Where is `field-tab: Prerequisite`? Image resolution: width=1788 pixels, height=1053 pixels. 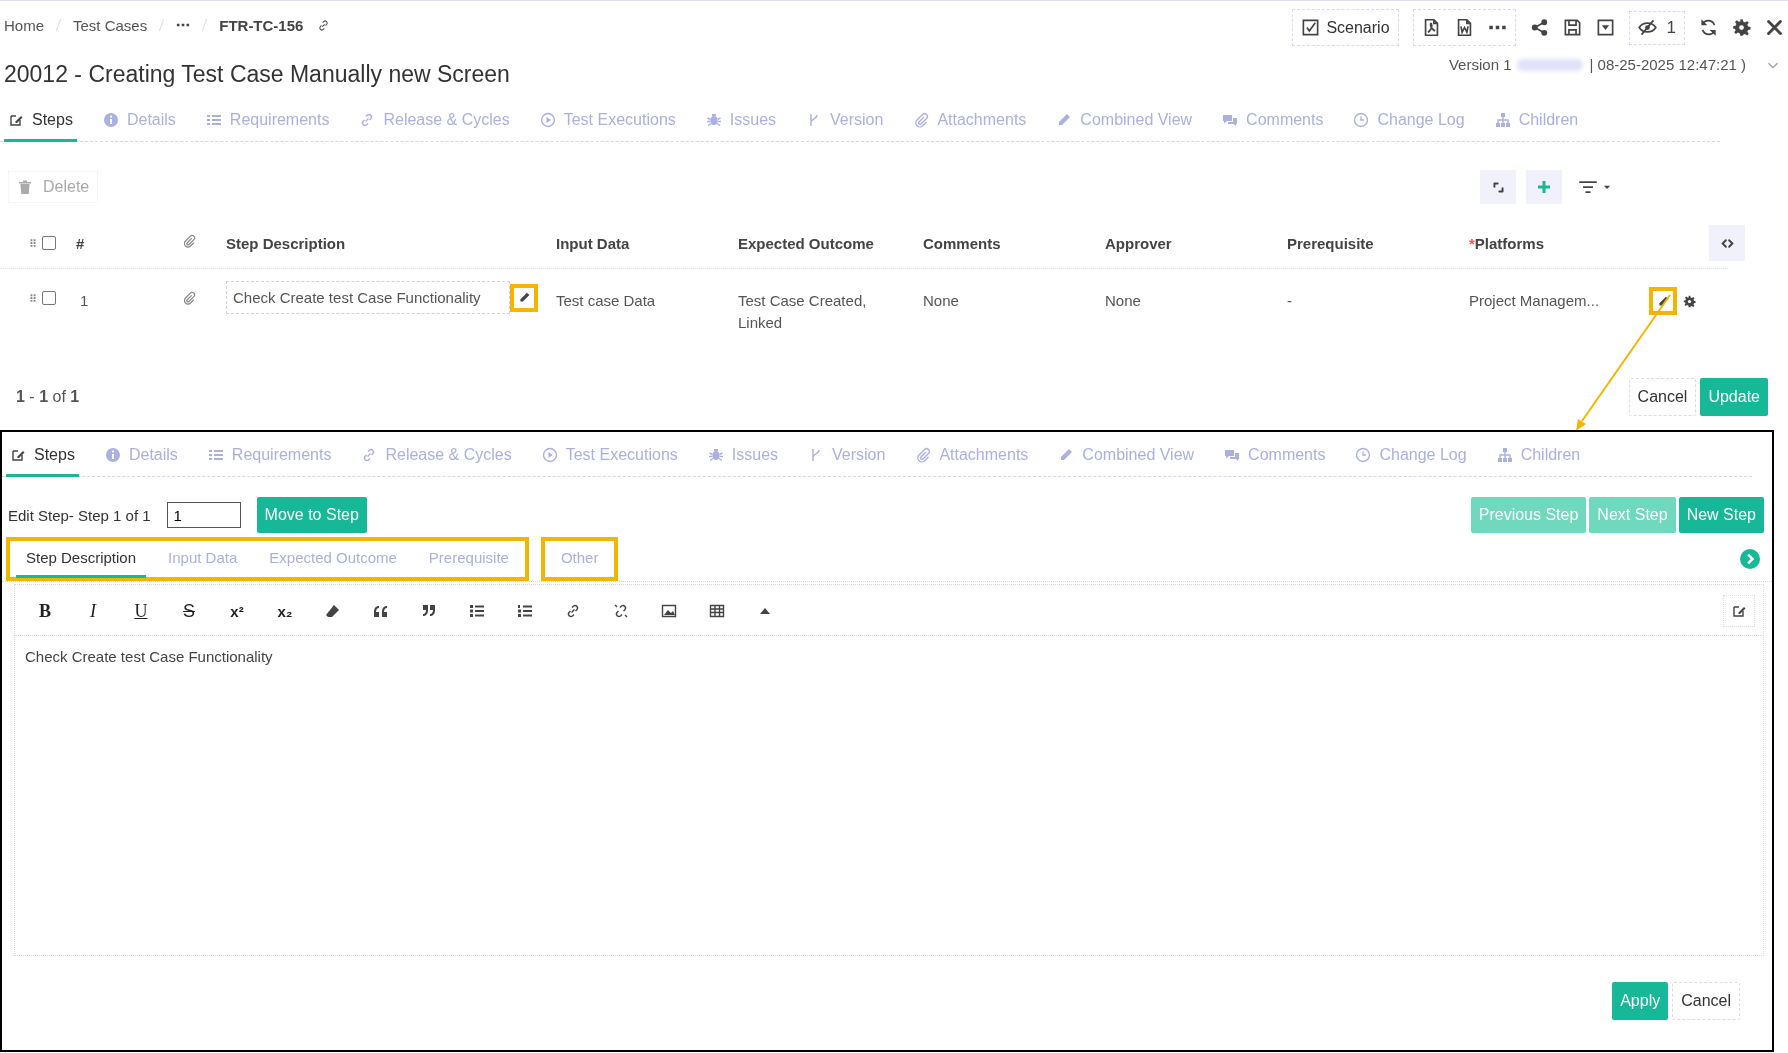 field-tab: Prerequisite is located at coordinates (468, 559).